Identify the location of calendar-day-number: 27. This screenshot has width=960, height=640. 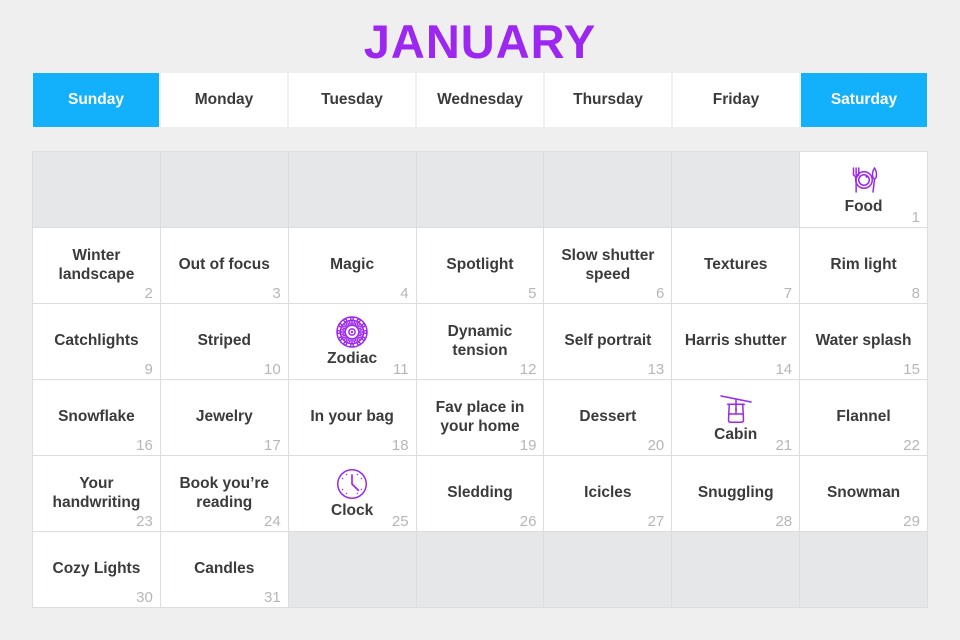
(656, 521).